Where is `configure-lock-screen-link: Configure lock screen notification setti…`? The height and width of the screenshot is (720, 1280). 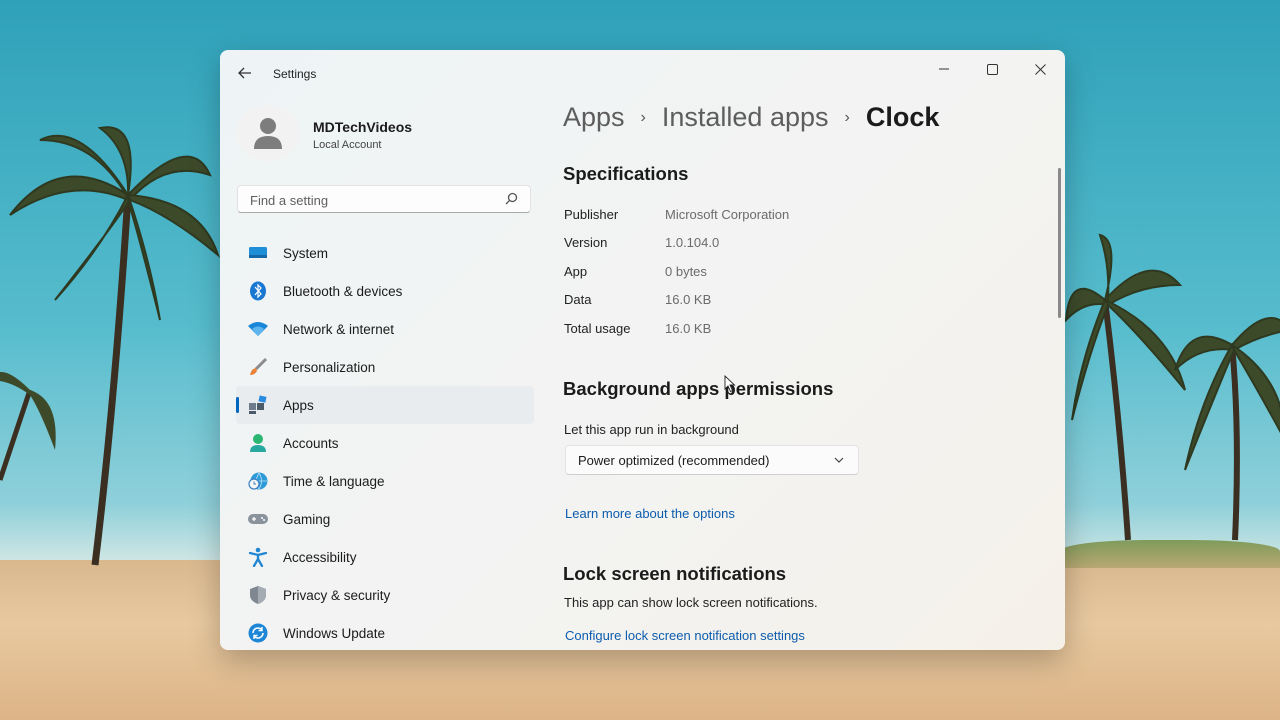 configure-lock-screen-link: Configure lock screen notification setti… is located at coordinates (685, 635).